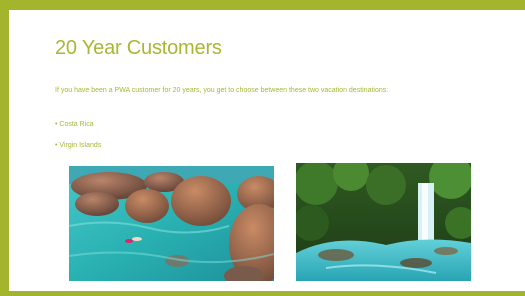  Describe the element at coordinates (78, 145) in the screenshot. I see `bullet-virgin-islands: • Virgin Islands` at that location.